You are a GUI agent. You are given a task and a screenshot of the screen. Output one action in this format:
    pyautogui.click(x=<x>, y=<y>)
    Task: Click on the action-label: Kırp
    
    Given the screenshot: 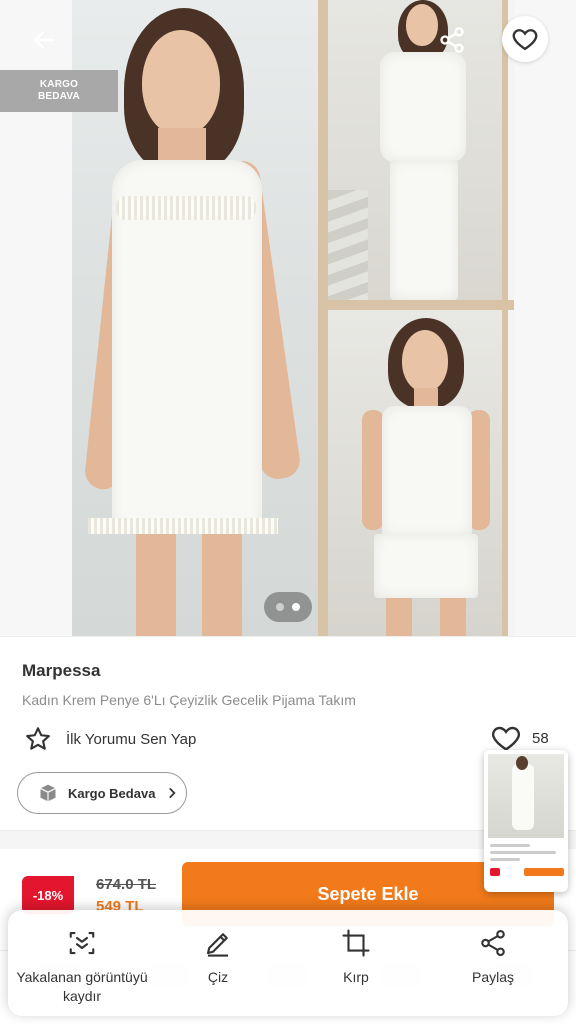 What is the action you would take?
    pyautogui.click(x=356, y=977)
    